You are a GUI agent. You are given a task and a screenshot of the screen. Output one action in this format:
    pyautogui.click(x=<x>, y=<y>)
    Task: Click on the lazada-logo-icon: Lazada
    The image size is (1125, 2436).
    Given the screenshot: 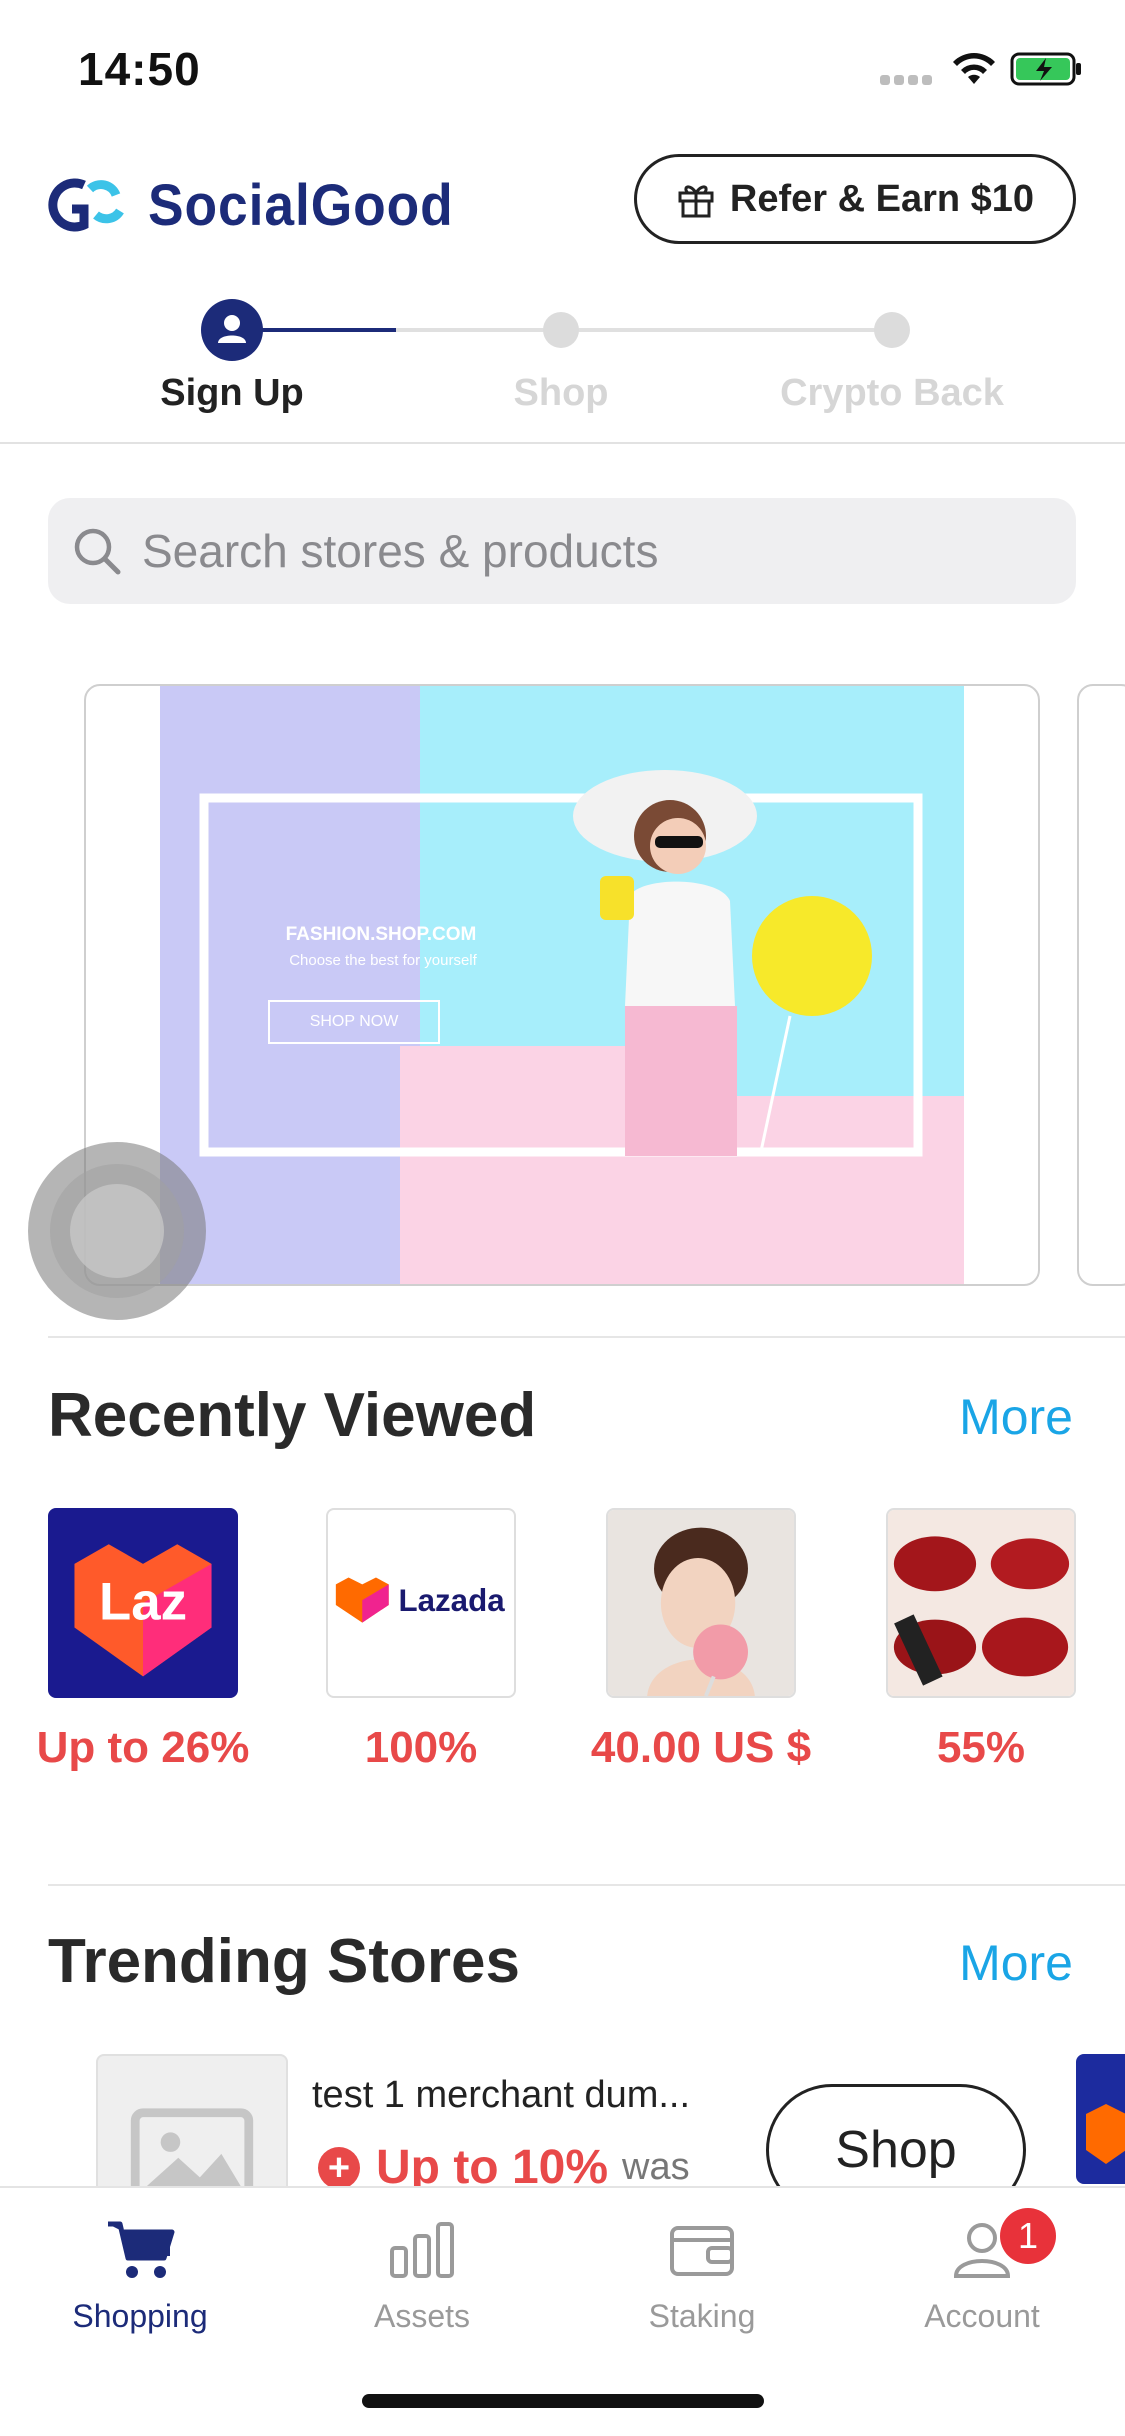 What is the action you would take?
    pyautogui.click(x=420, y=1600)
    